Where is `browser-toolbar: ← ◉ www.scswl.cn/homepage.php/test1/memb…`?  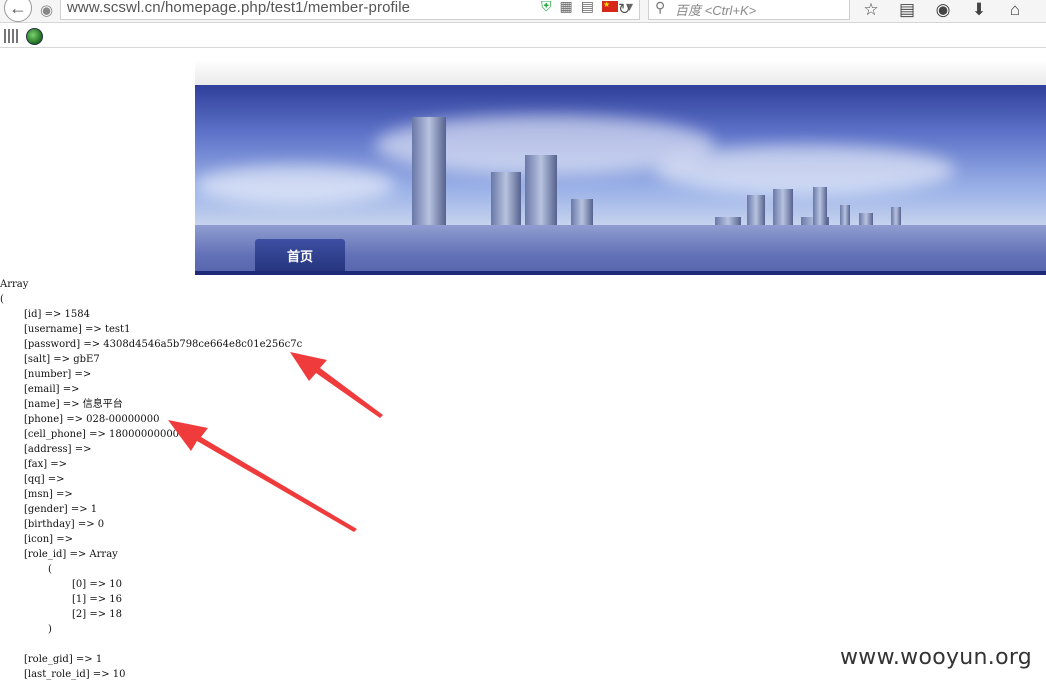 browser-toolbar: ← ◉ www.scswl.cn/homepage.php/test1/memb… is located at coordinates (523, 11).